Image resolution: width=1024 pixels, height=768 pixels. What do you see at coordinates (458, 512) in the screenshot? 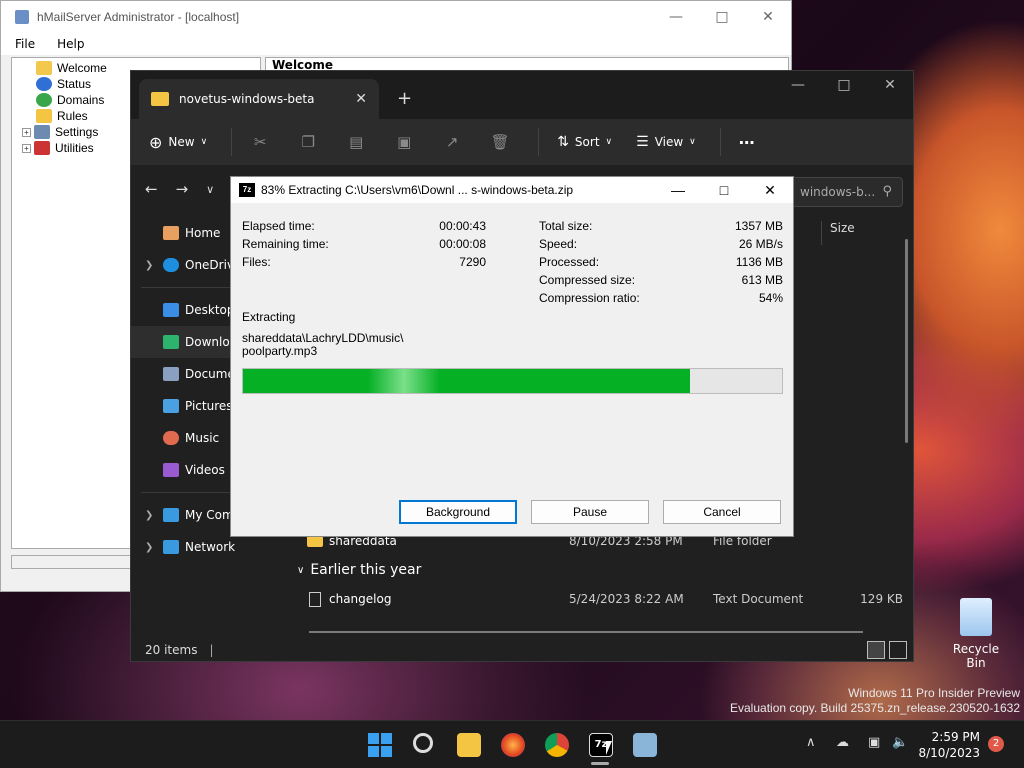
I see `background-button: Background` at bounding box center [458, 512].